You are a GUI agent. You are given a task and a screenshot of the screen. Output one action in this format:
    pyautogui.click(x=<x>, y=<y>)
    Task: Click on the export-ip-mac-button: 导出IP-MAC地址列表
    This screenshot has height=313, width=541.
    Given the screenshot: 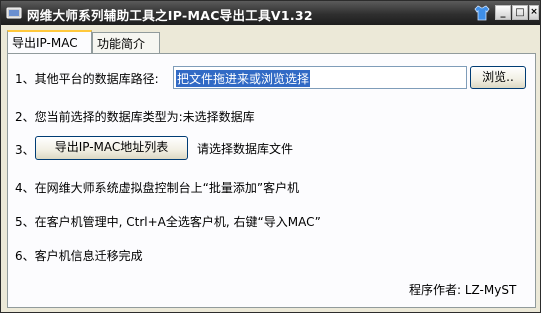 What is the action you would take?
    pyautogui.click(x=111, y=148)
    